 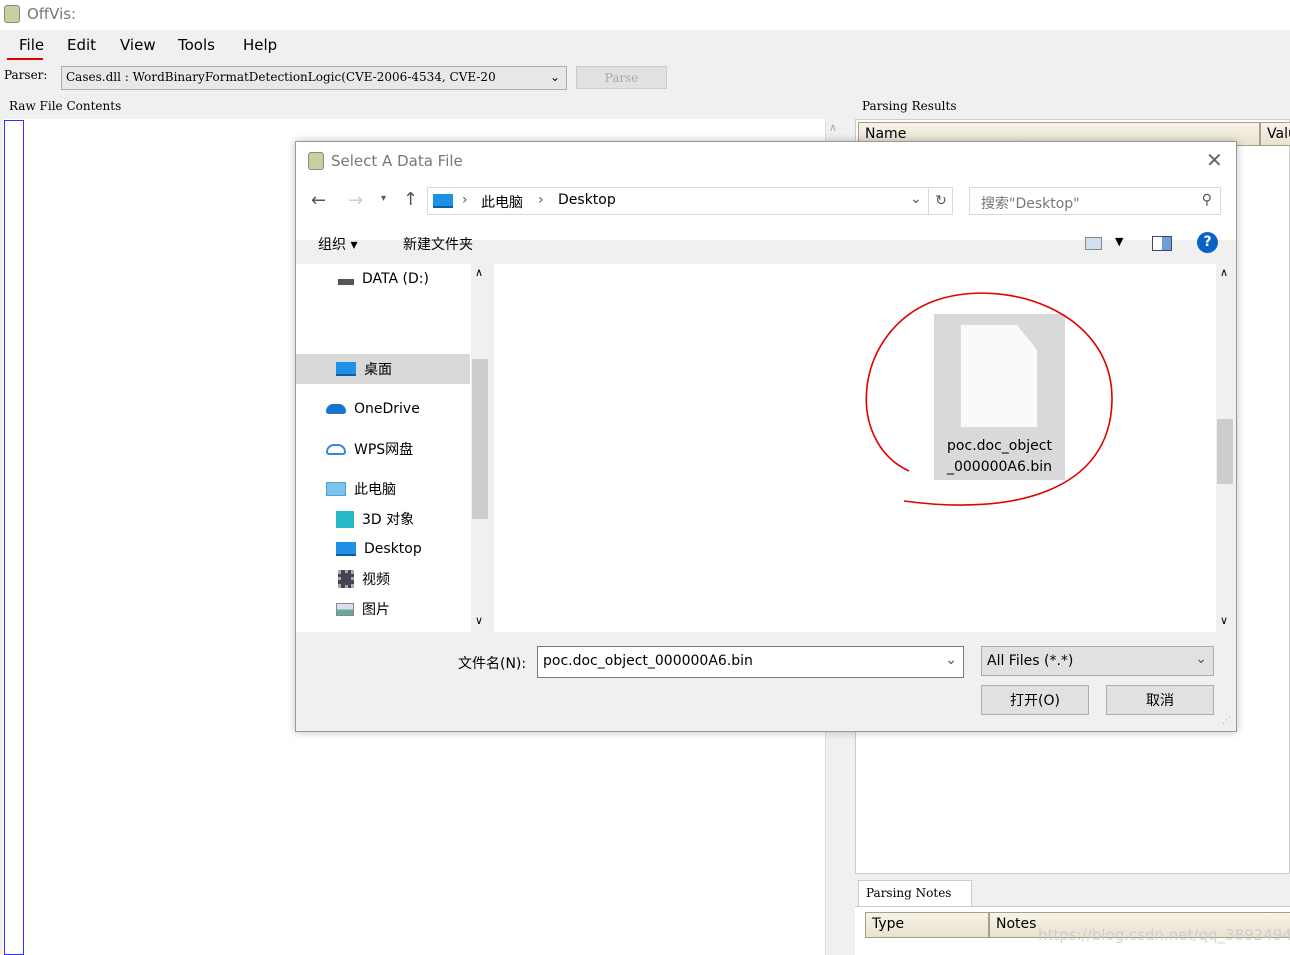 I want to click on parse-button: Parse, so click(x=621, y=77).